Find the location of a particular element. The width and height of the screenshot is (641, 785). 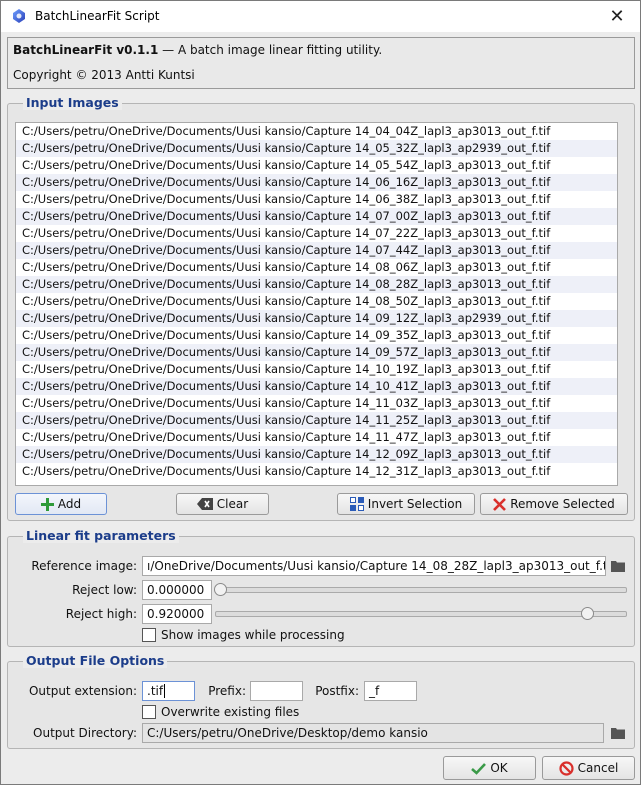

plus-icon is located at coordinates (47, 504).